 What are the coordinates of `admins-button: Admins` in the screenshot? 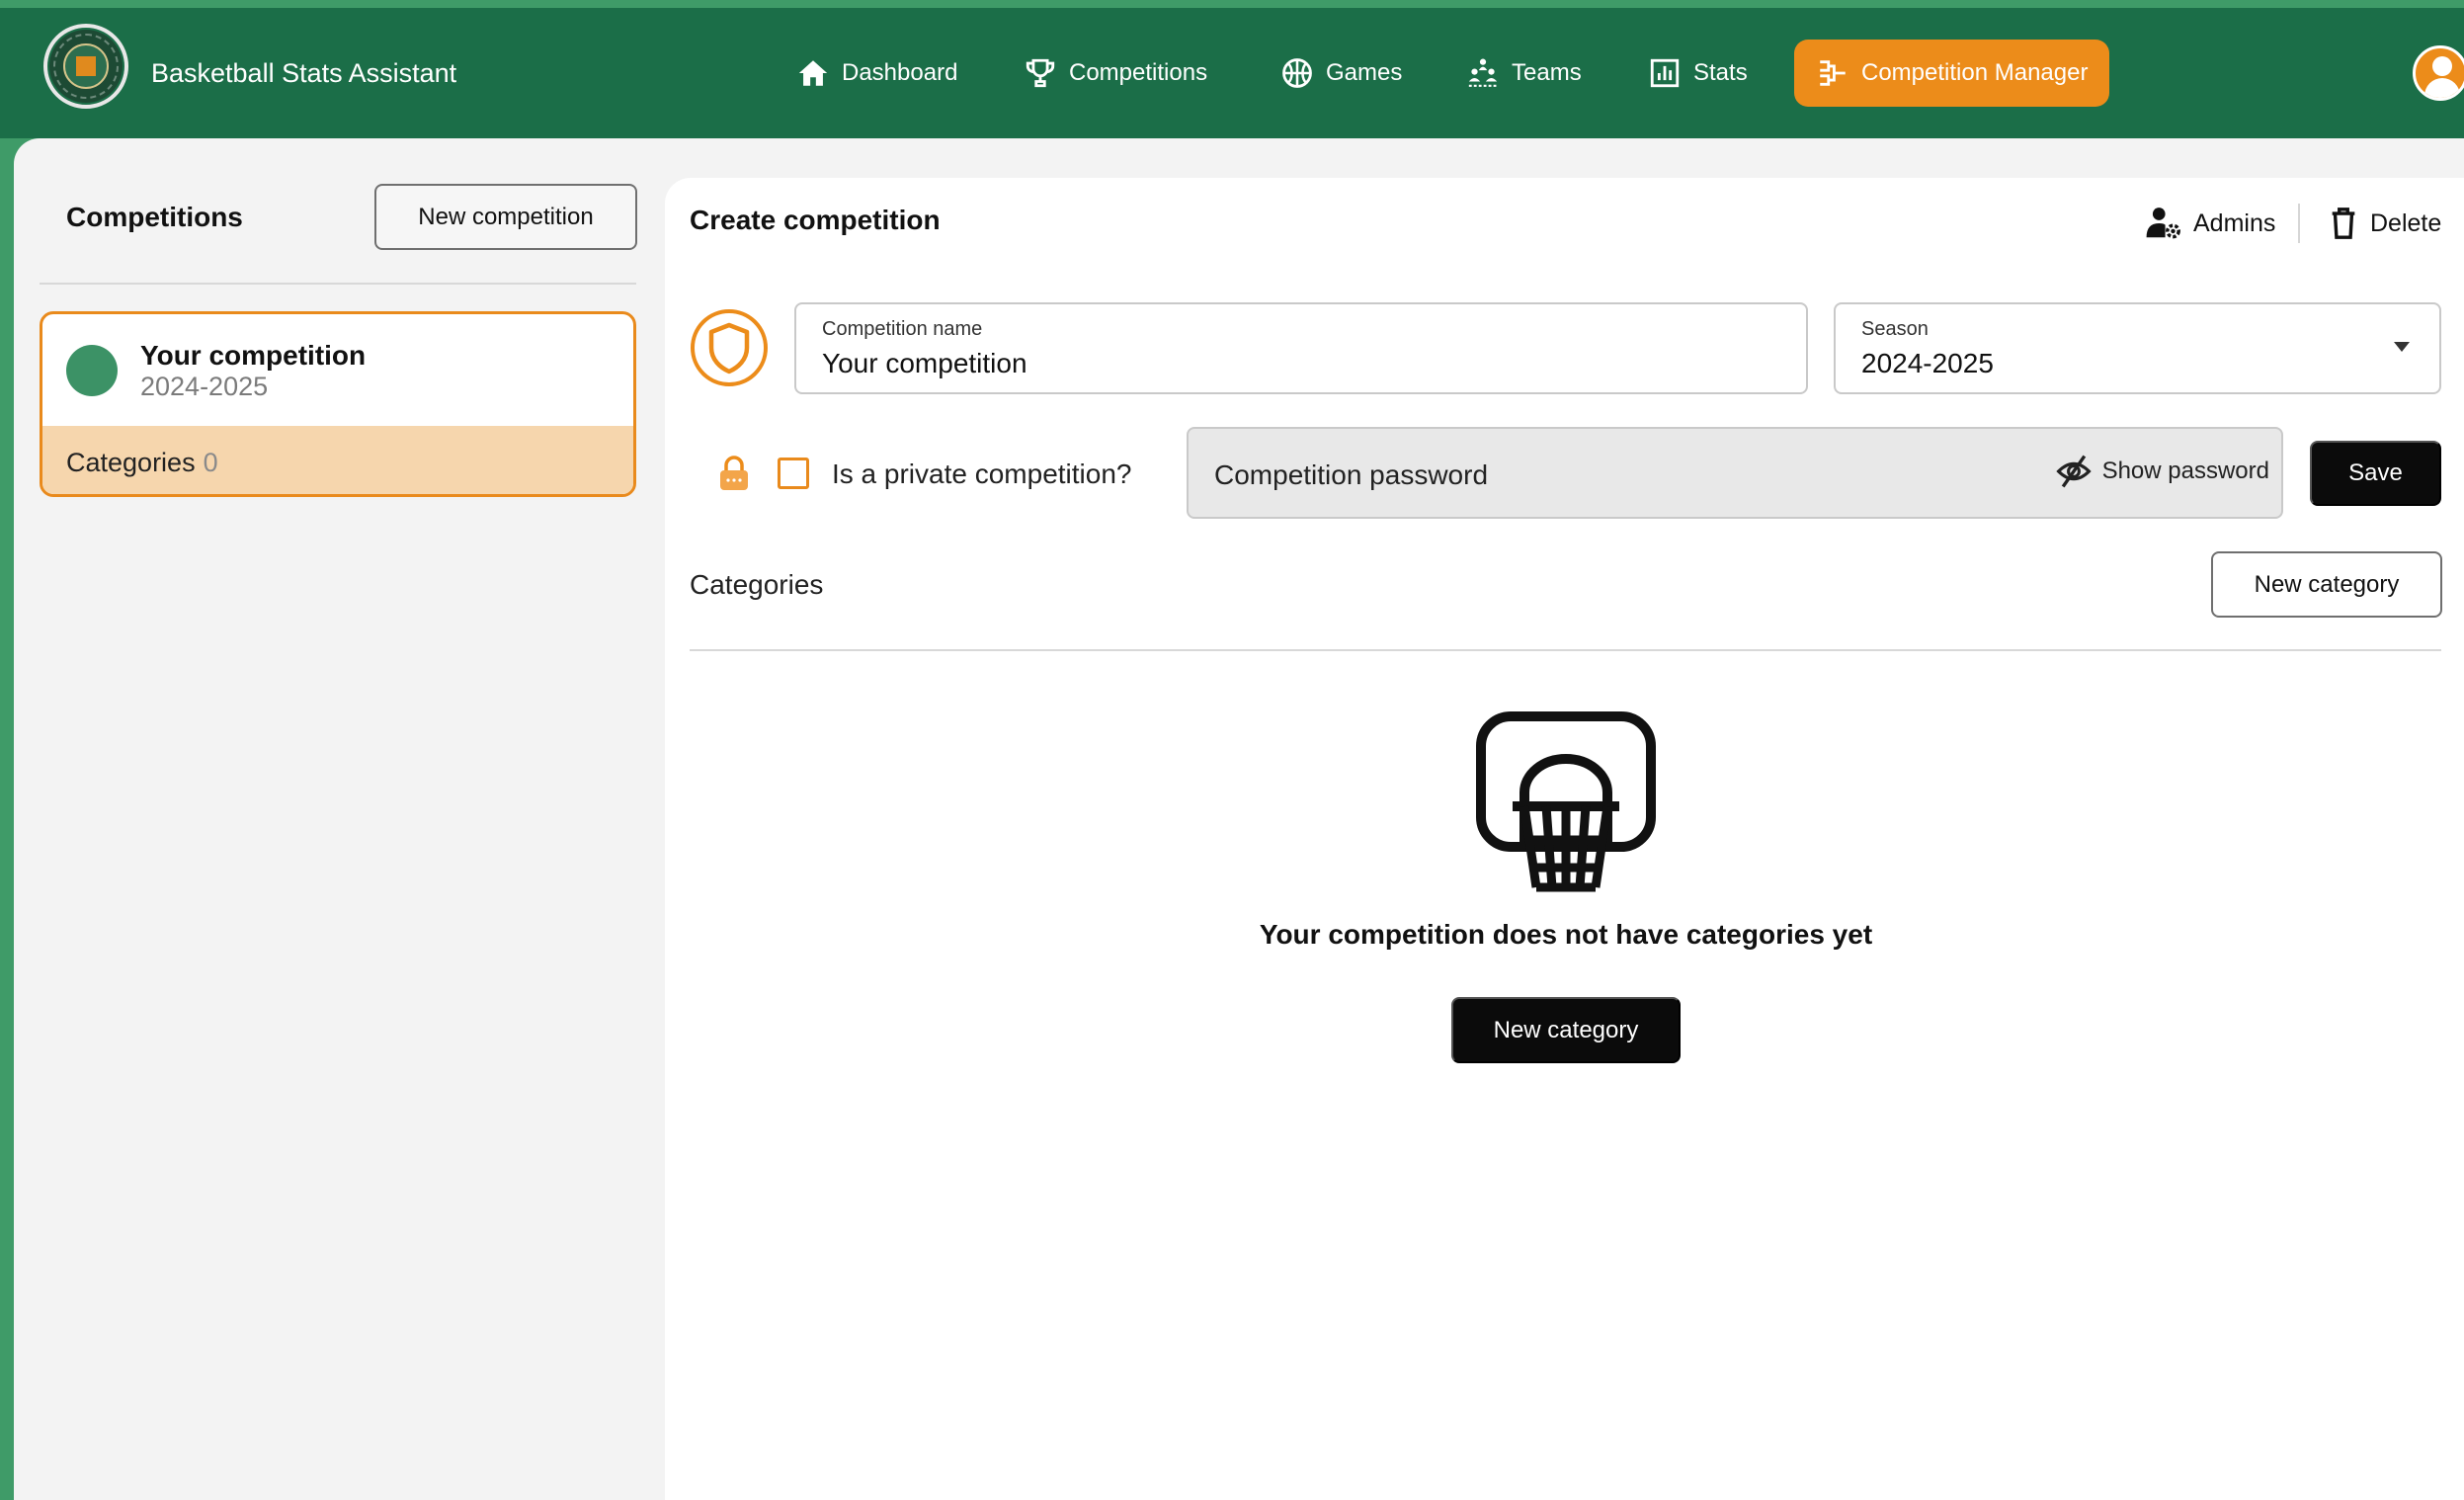 It's located at (2209, 223).